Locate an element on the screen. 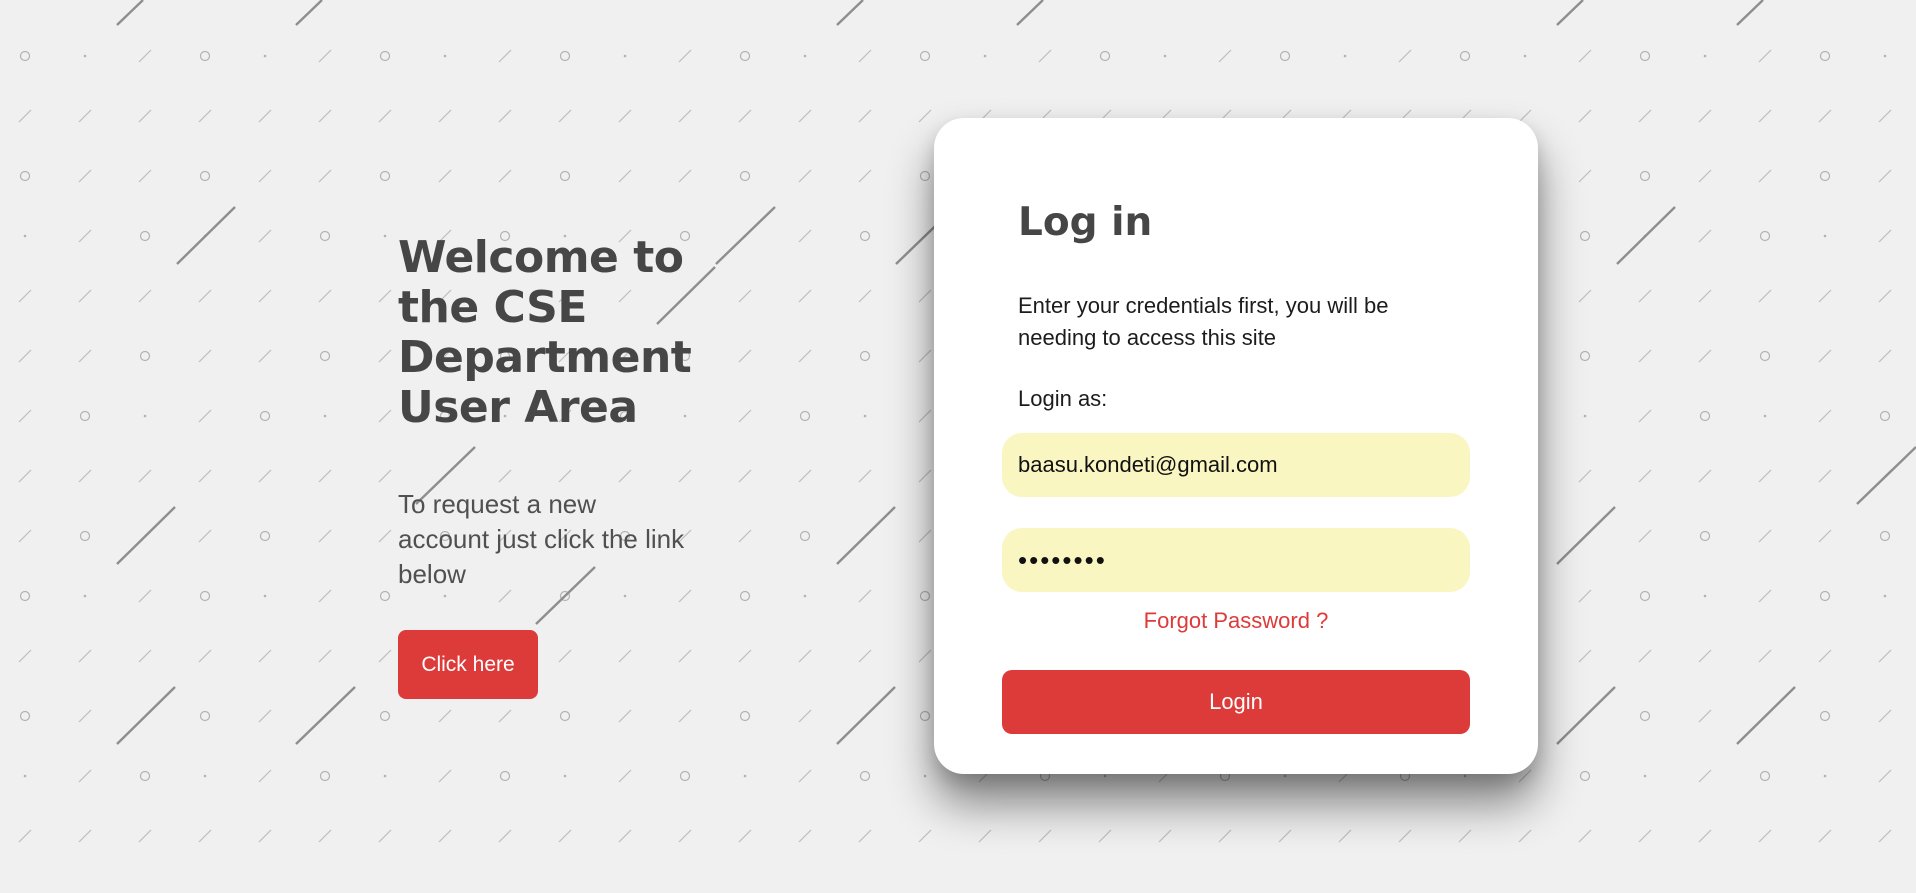 The image size is (1916, 893). forgot-password-link: Forgot Password ? is located at coordinates (1236, 621).